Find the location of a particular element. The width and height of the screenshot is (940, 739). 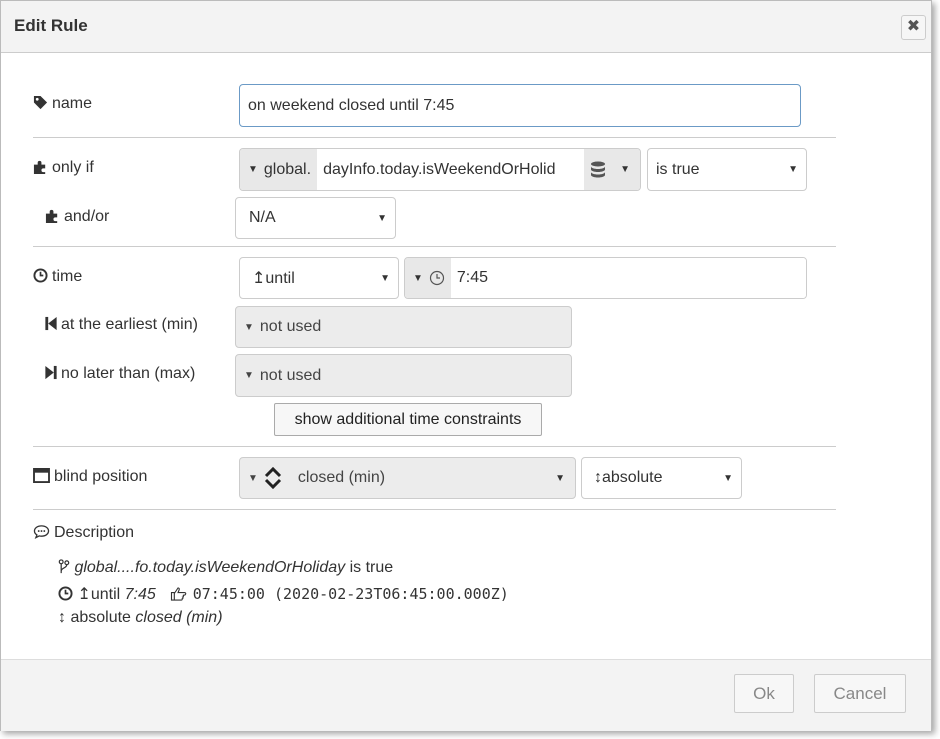

name-input: on weekend closed until 7:45 is located at coordinates (520, 105).